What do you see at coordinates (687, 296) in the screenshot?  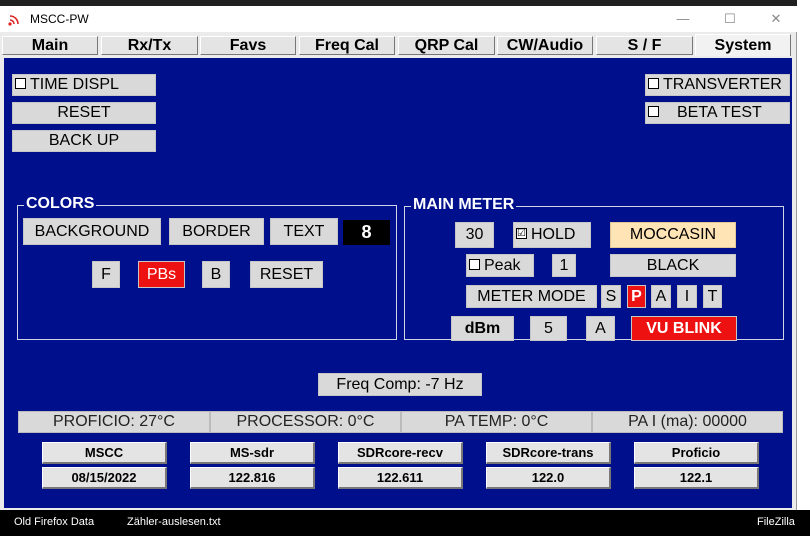 I see `meter-mode-i: I` at bounding box center [687, 296].